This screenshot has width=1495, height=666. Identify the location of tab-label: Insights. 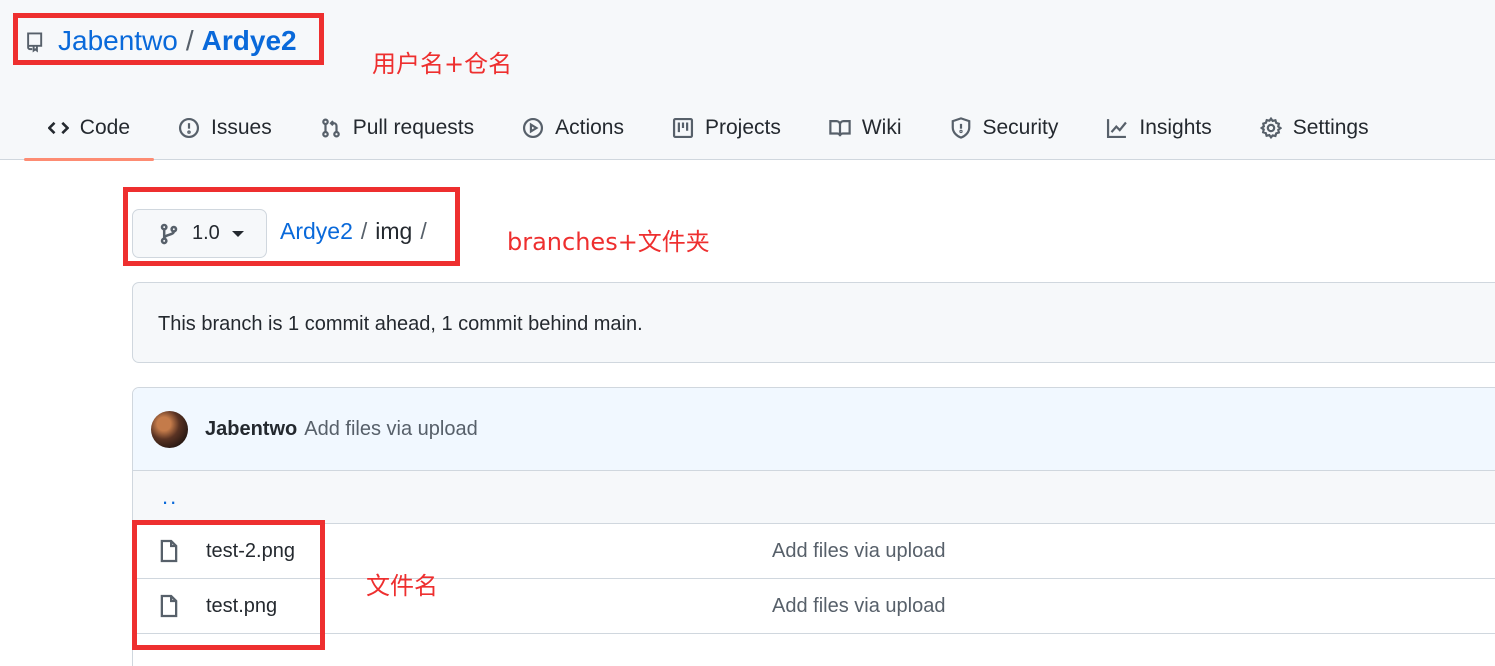
(1175, 127).